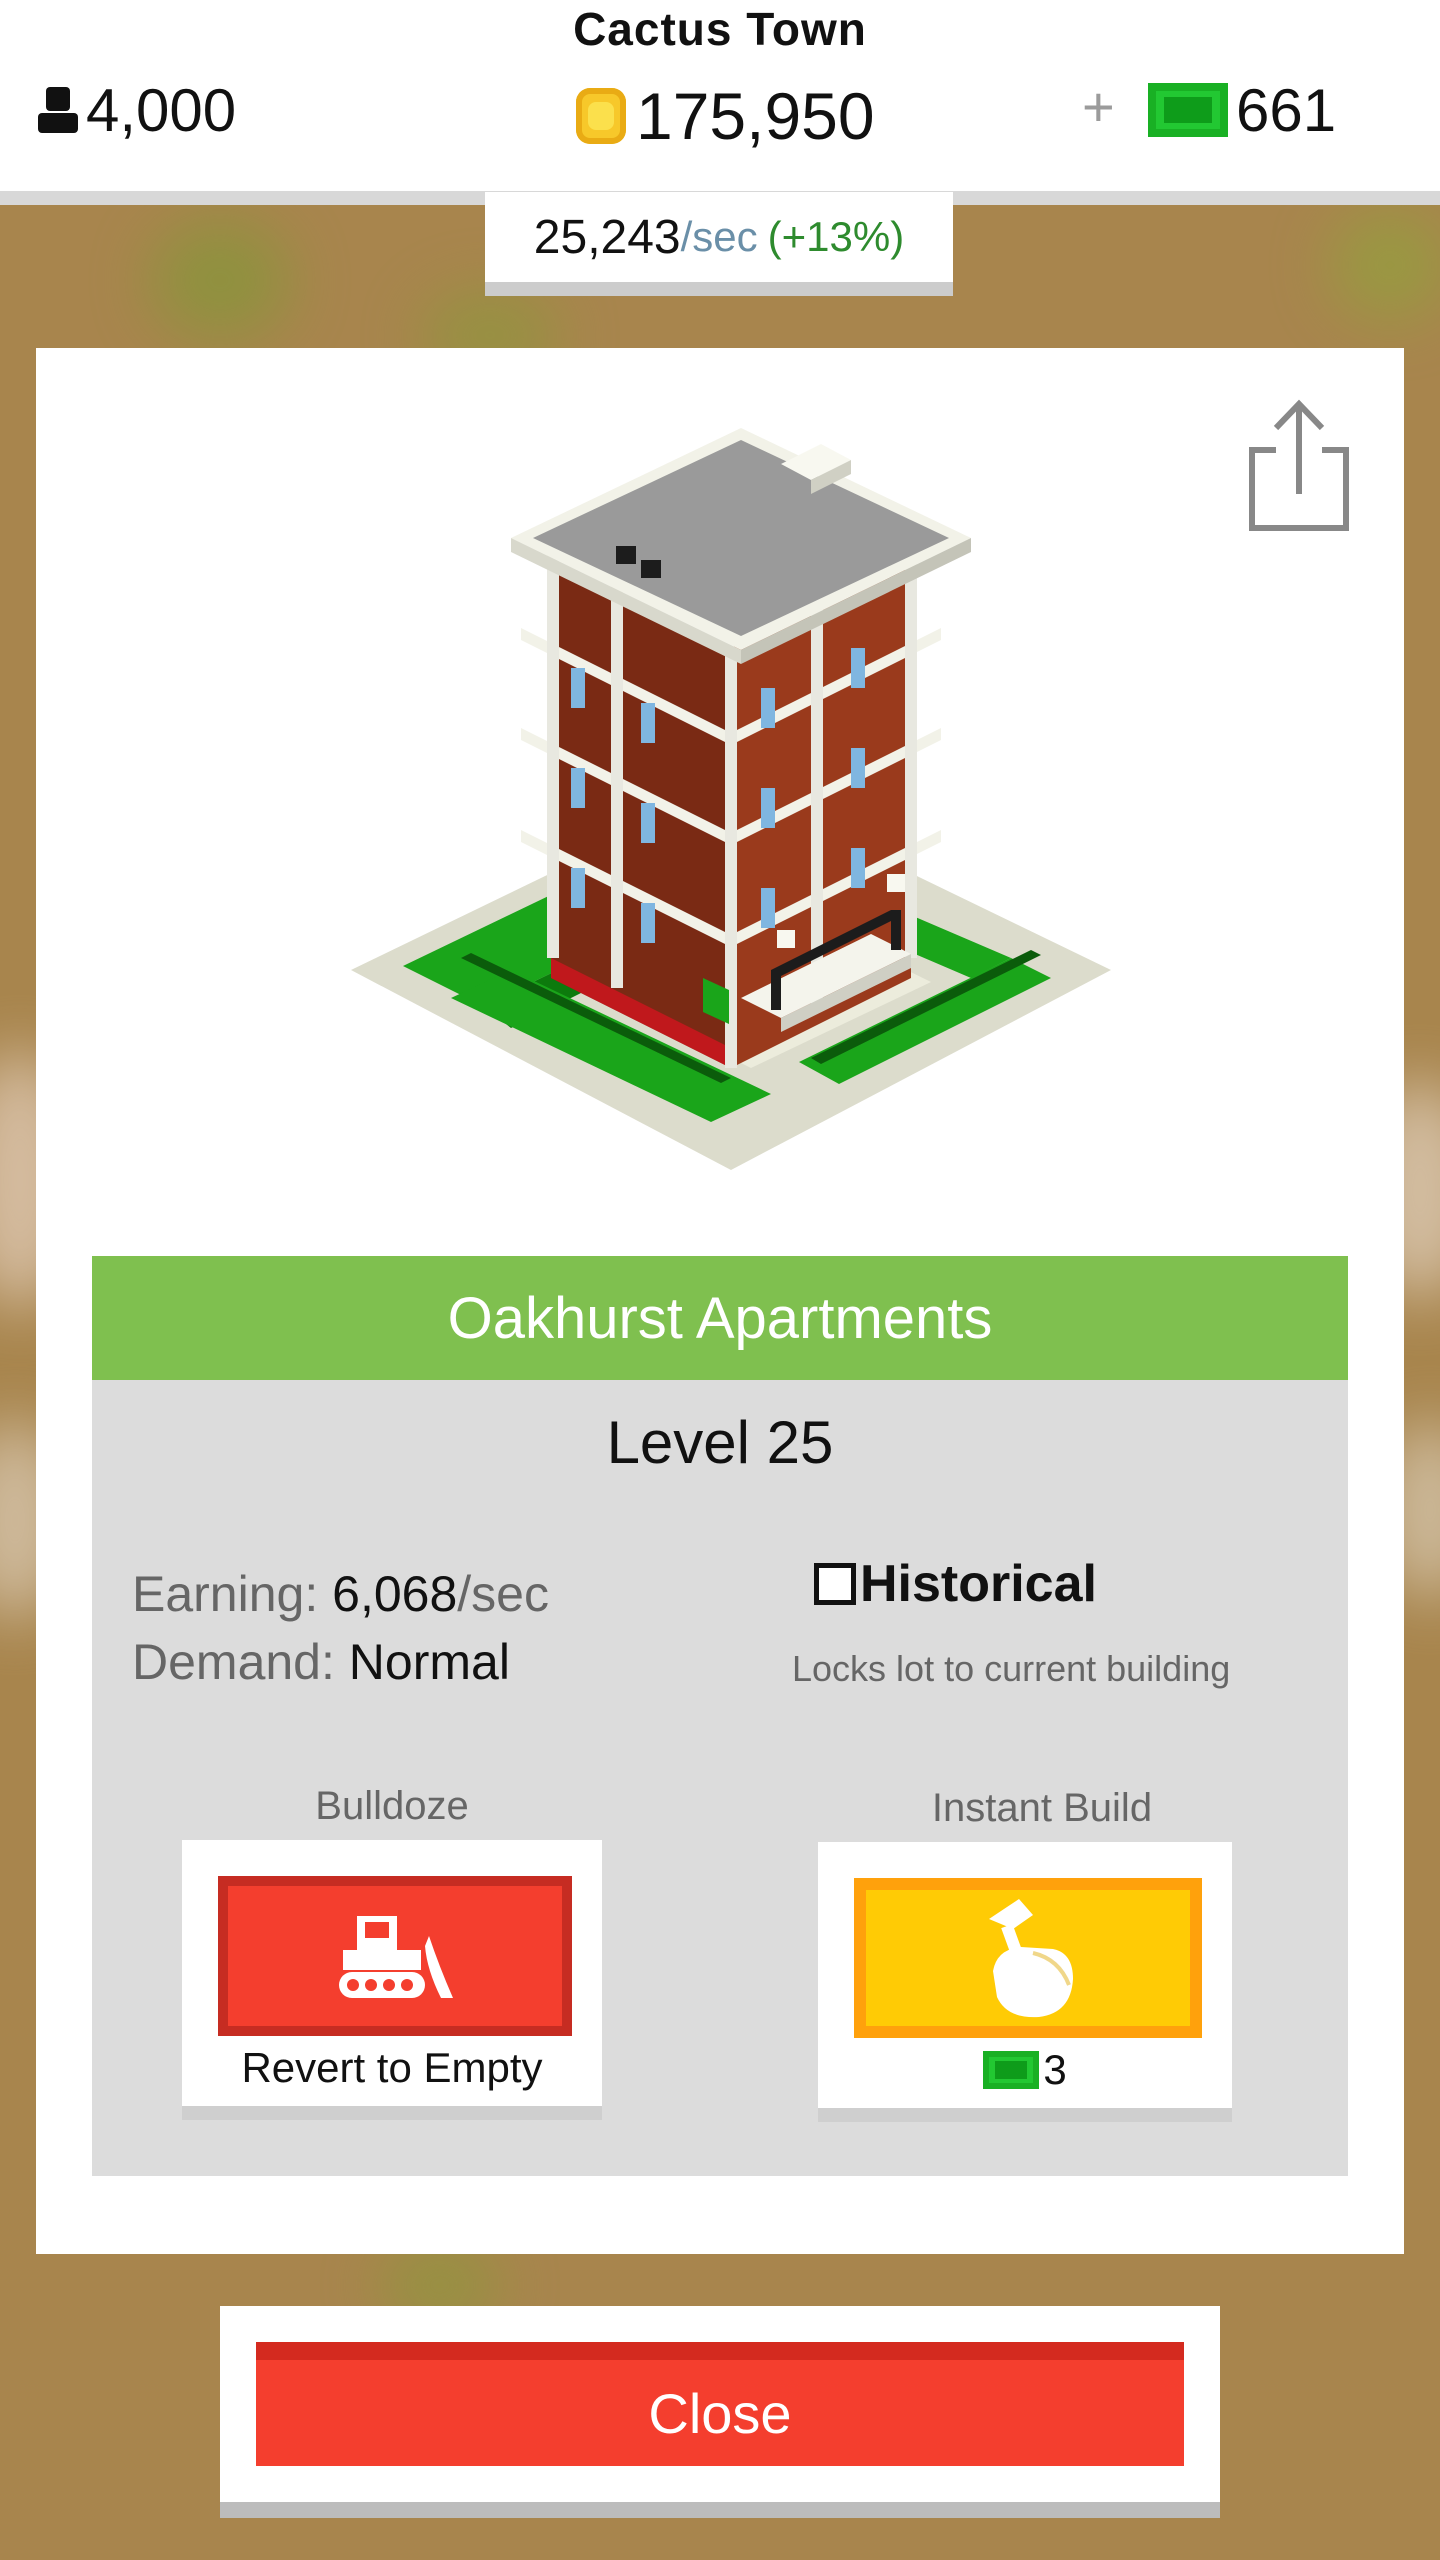  I want to click on population-counter: 4,000, so click(136, 110).